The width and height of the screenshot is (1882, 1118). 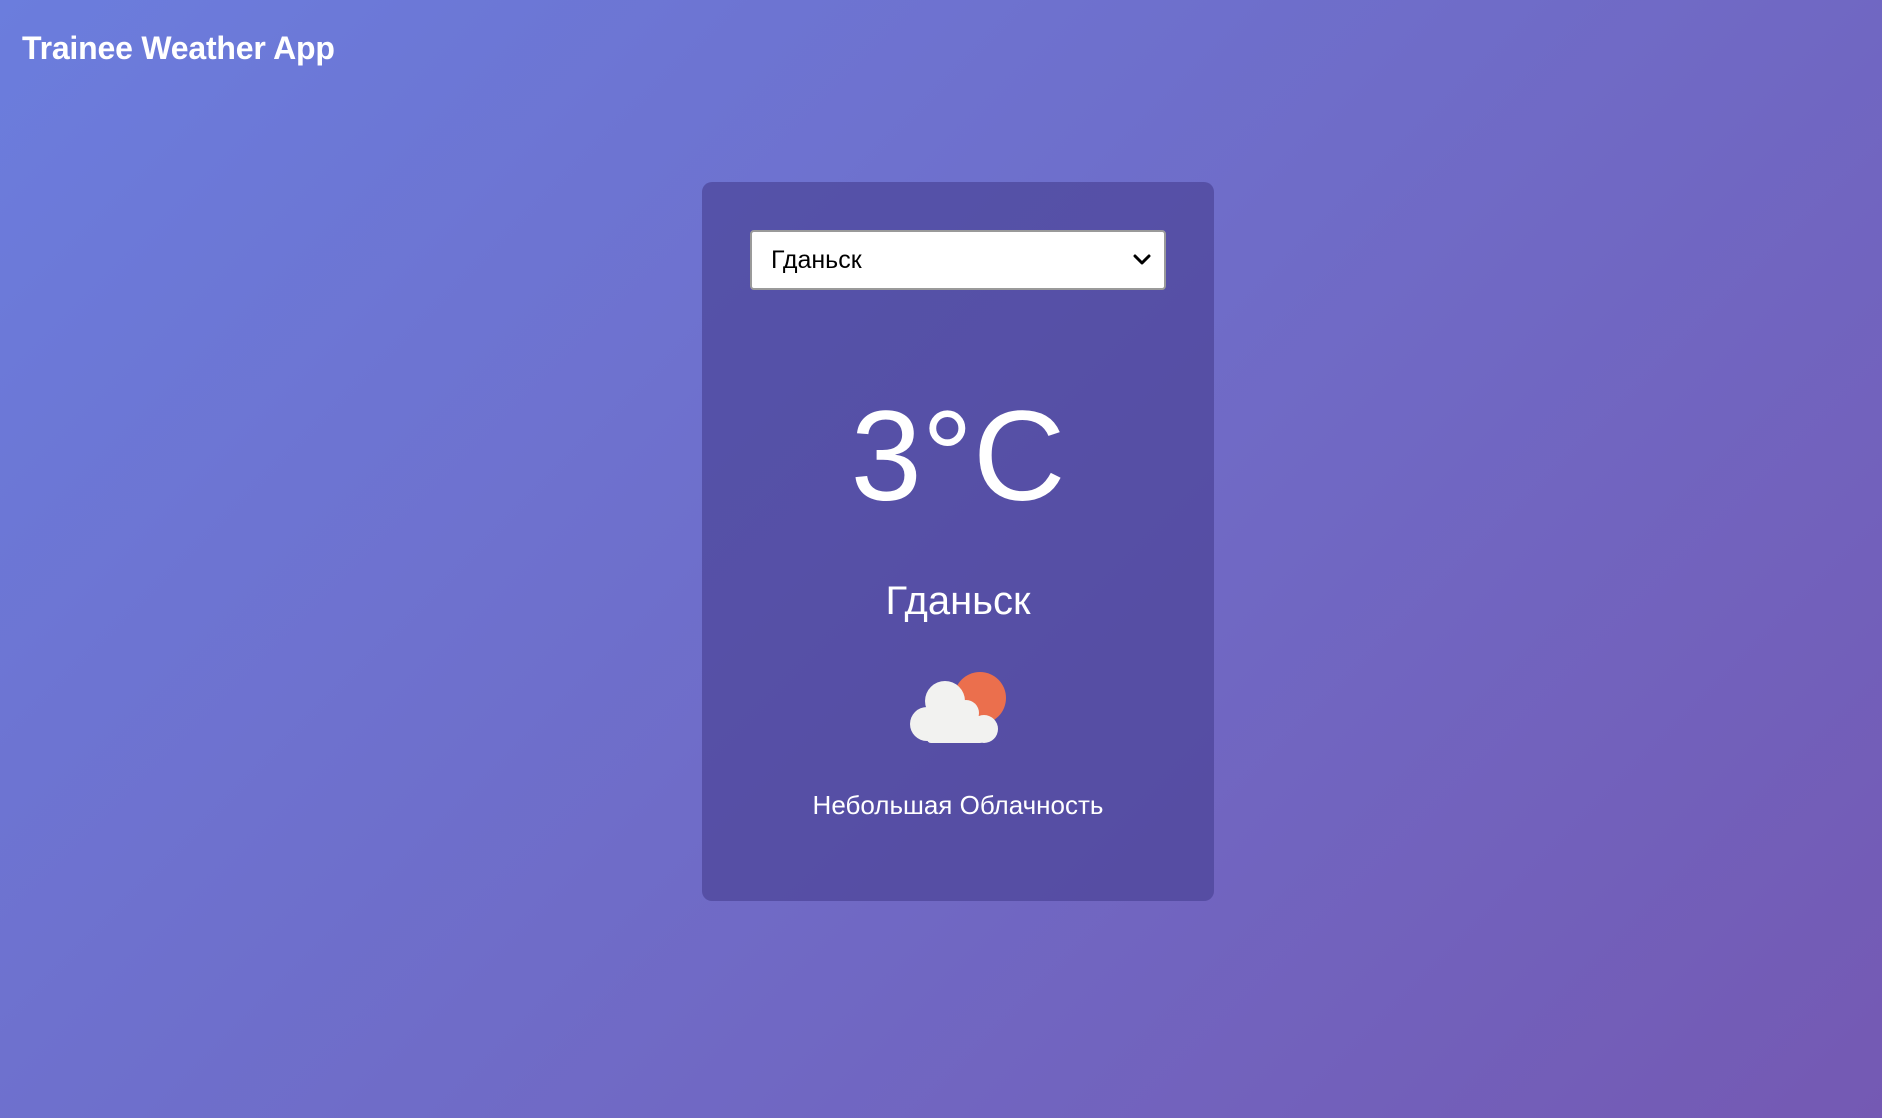 I want to click on app-title: Trainee Weather App, so click(x=178, y=48).